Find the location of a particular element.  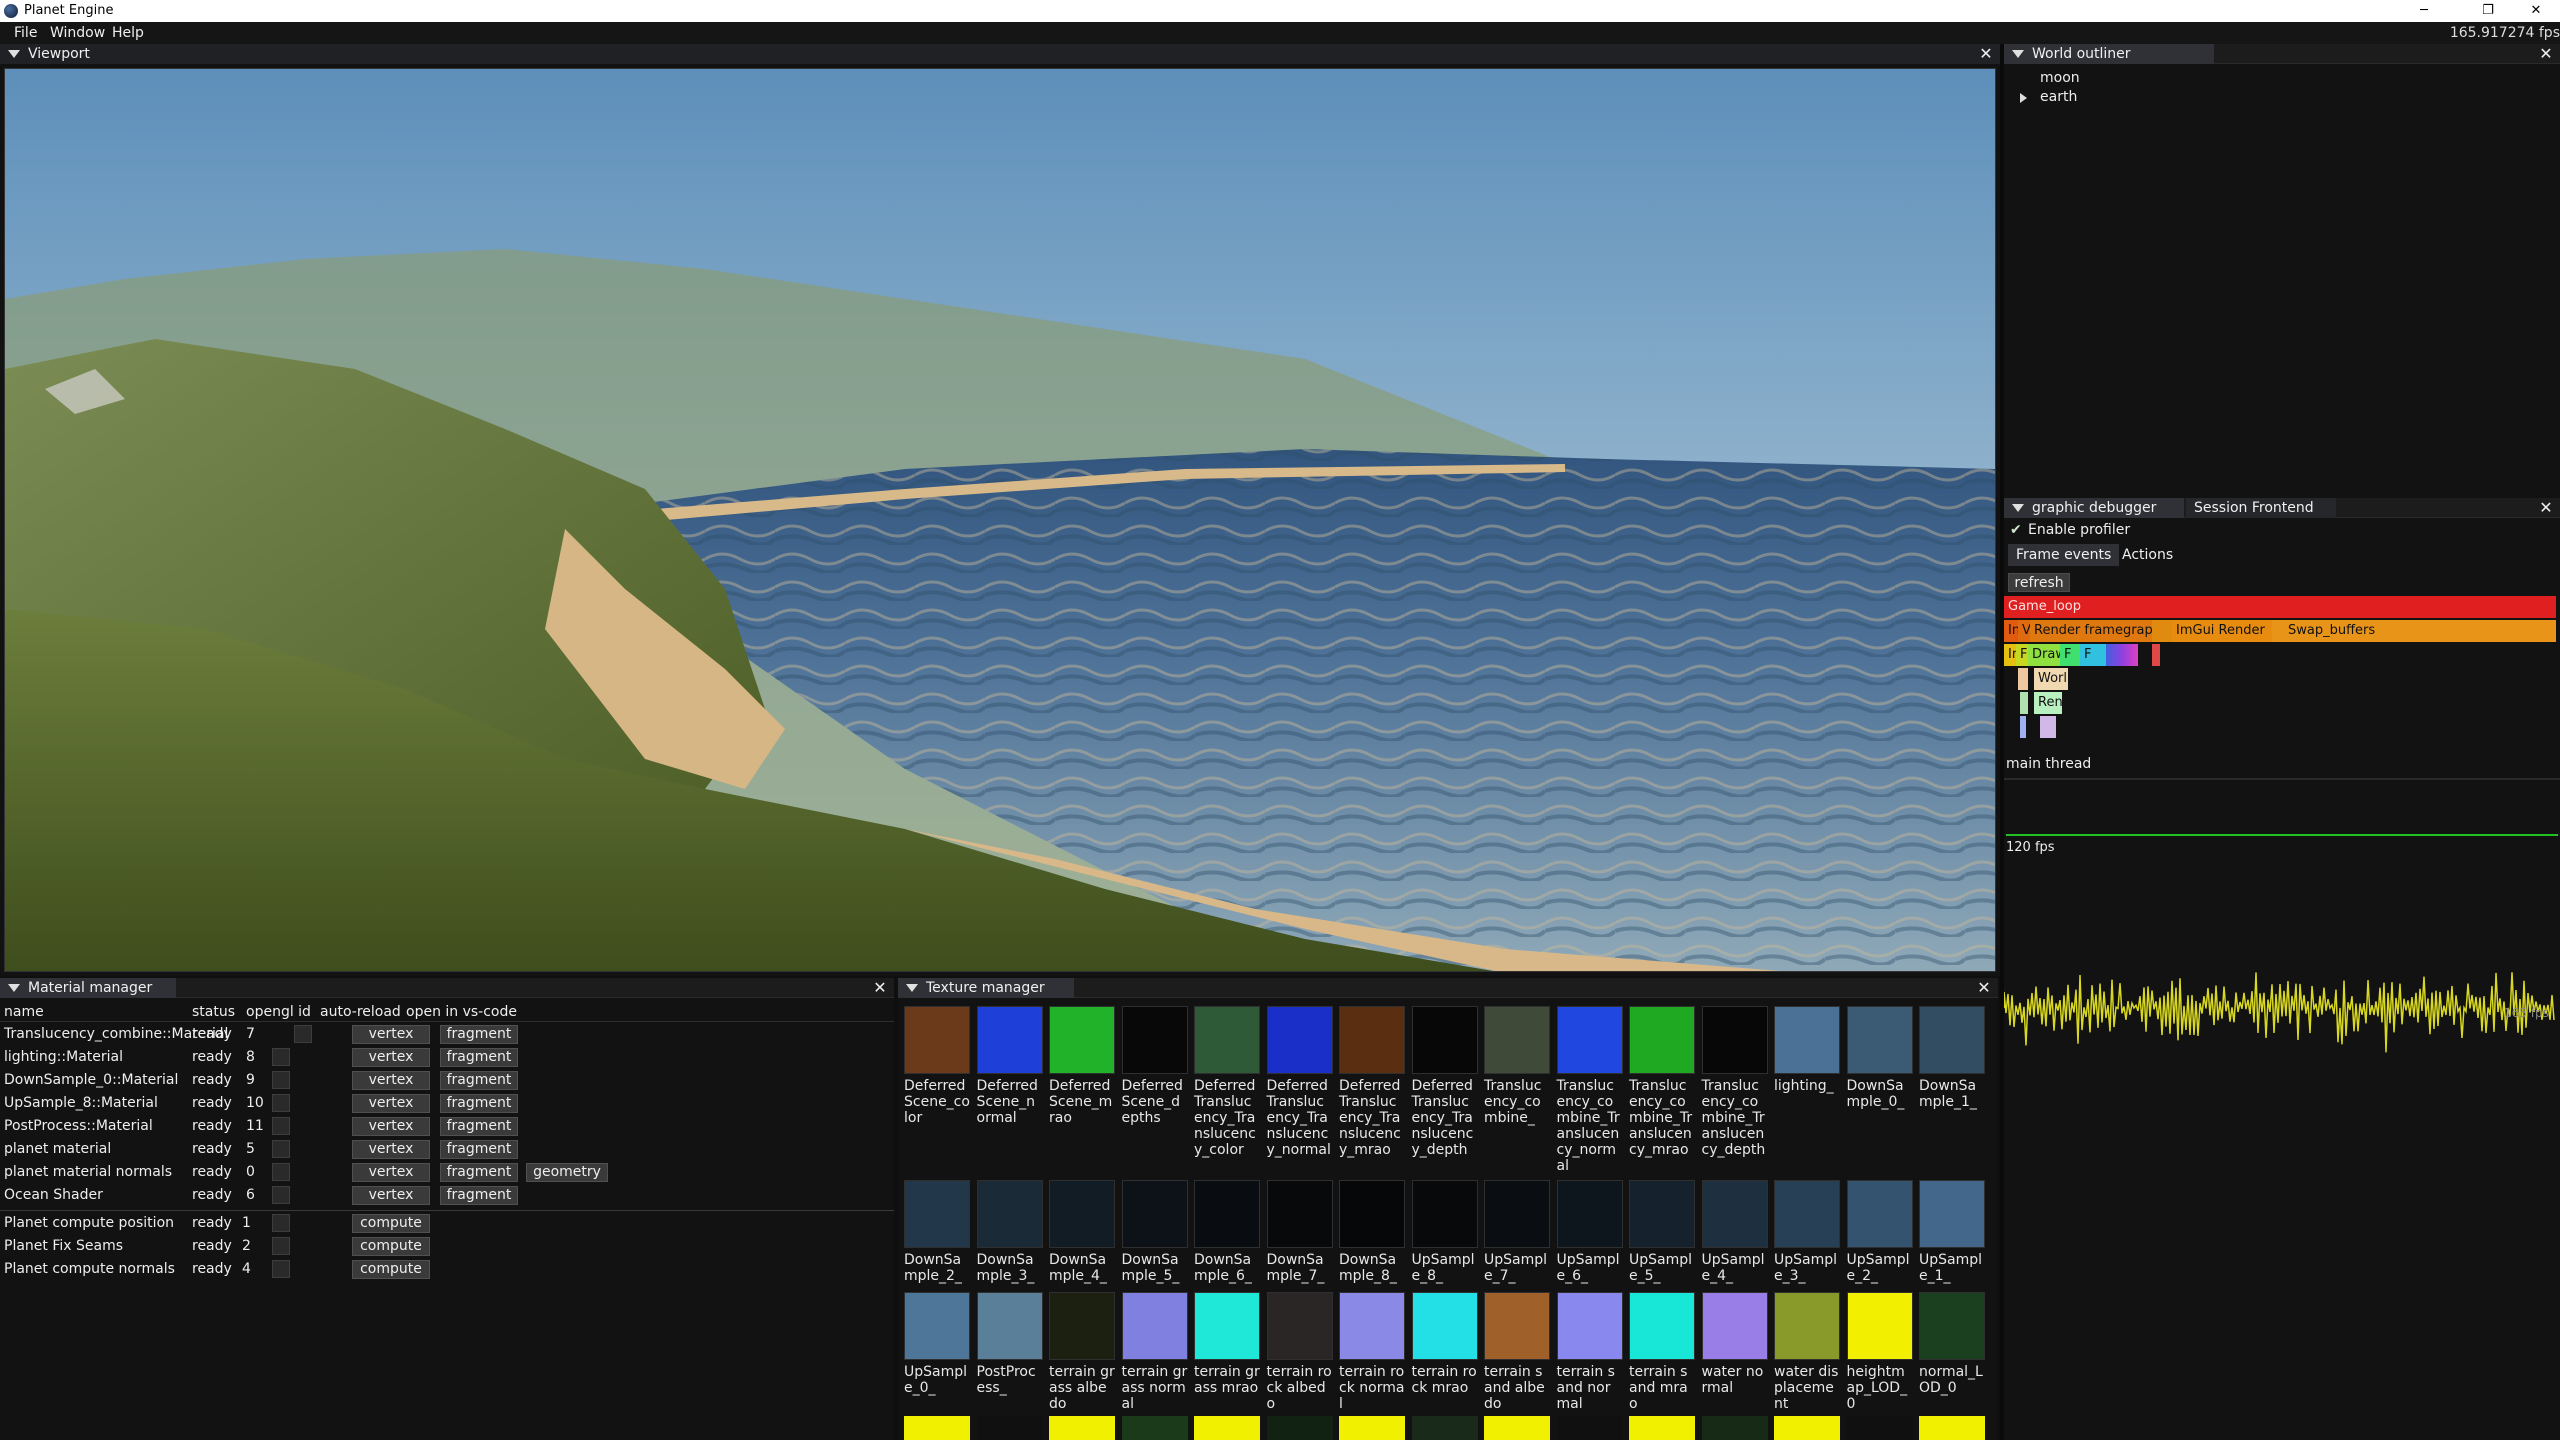

compute-shader-name: Planet compute position is located at coordinates (89, 1223).